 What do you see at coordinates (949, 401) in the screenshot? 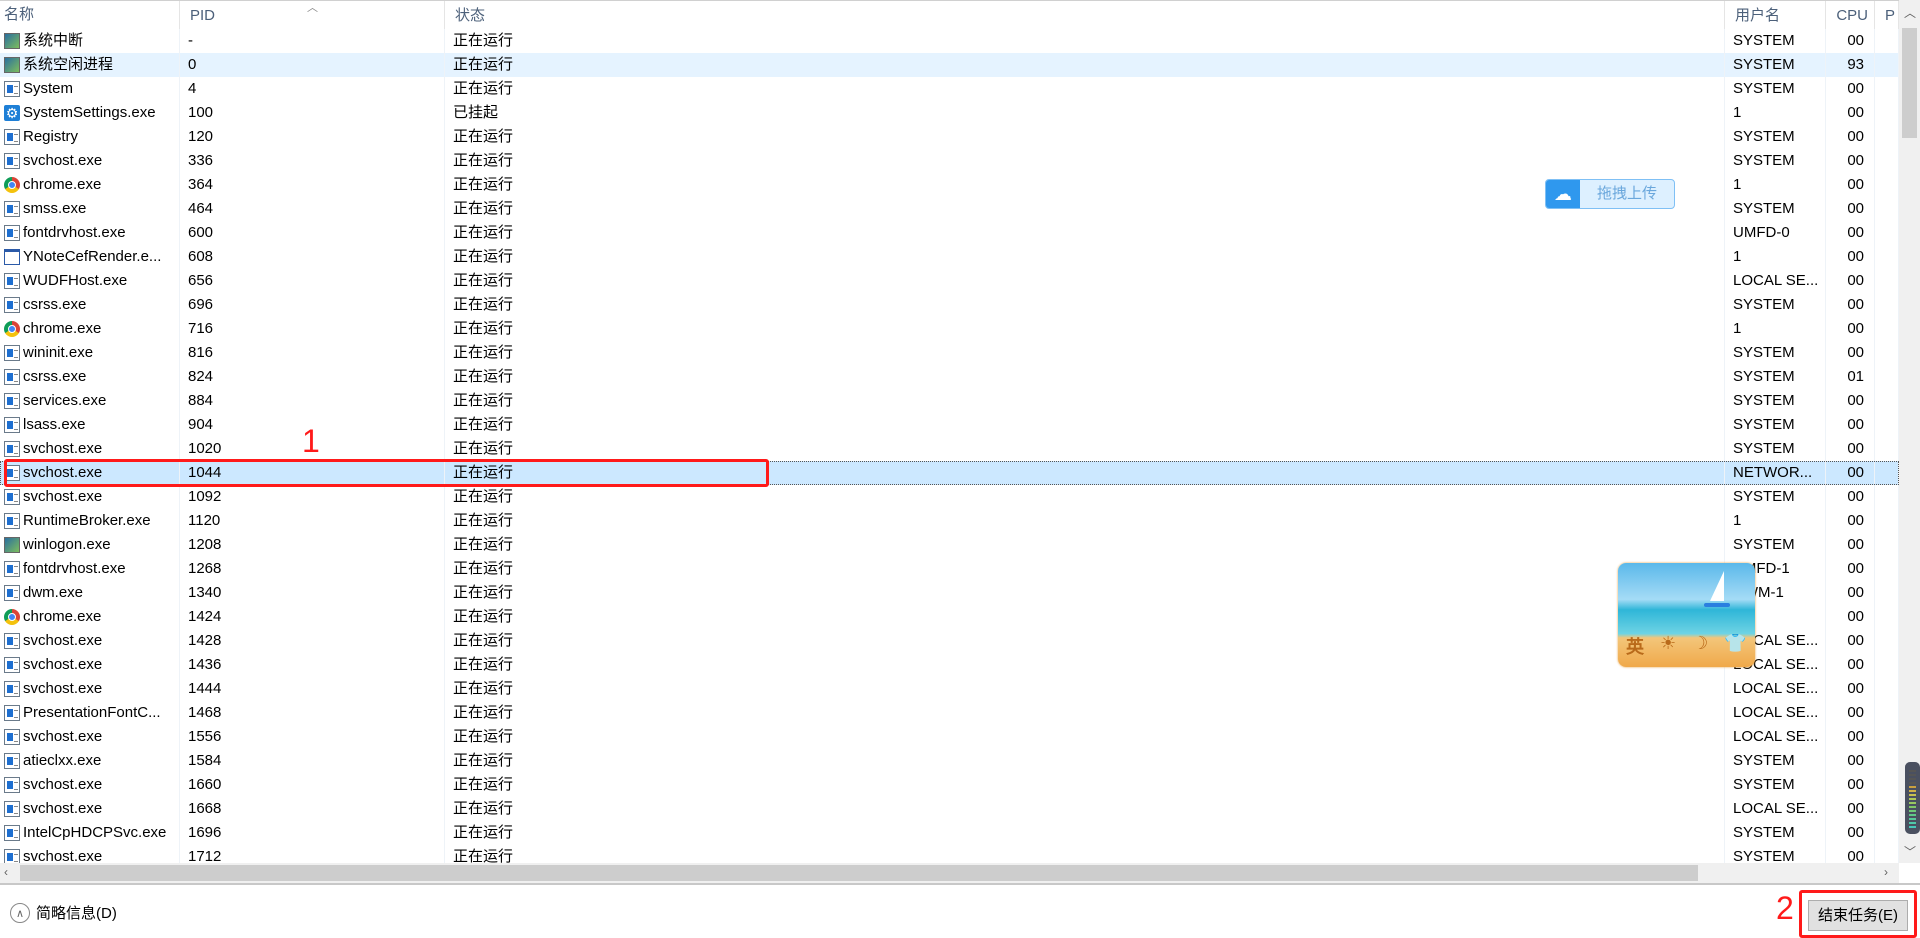
I see `process-row: services.exe 884 正在运行 SYSTEM 00` at bounding box center [949, 401].